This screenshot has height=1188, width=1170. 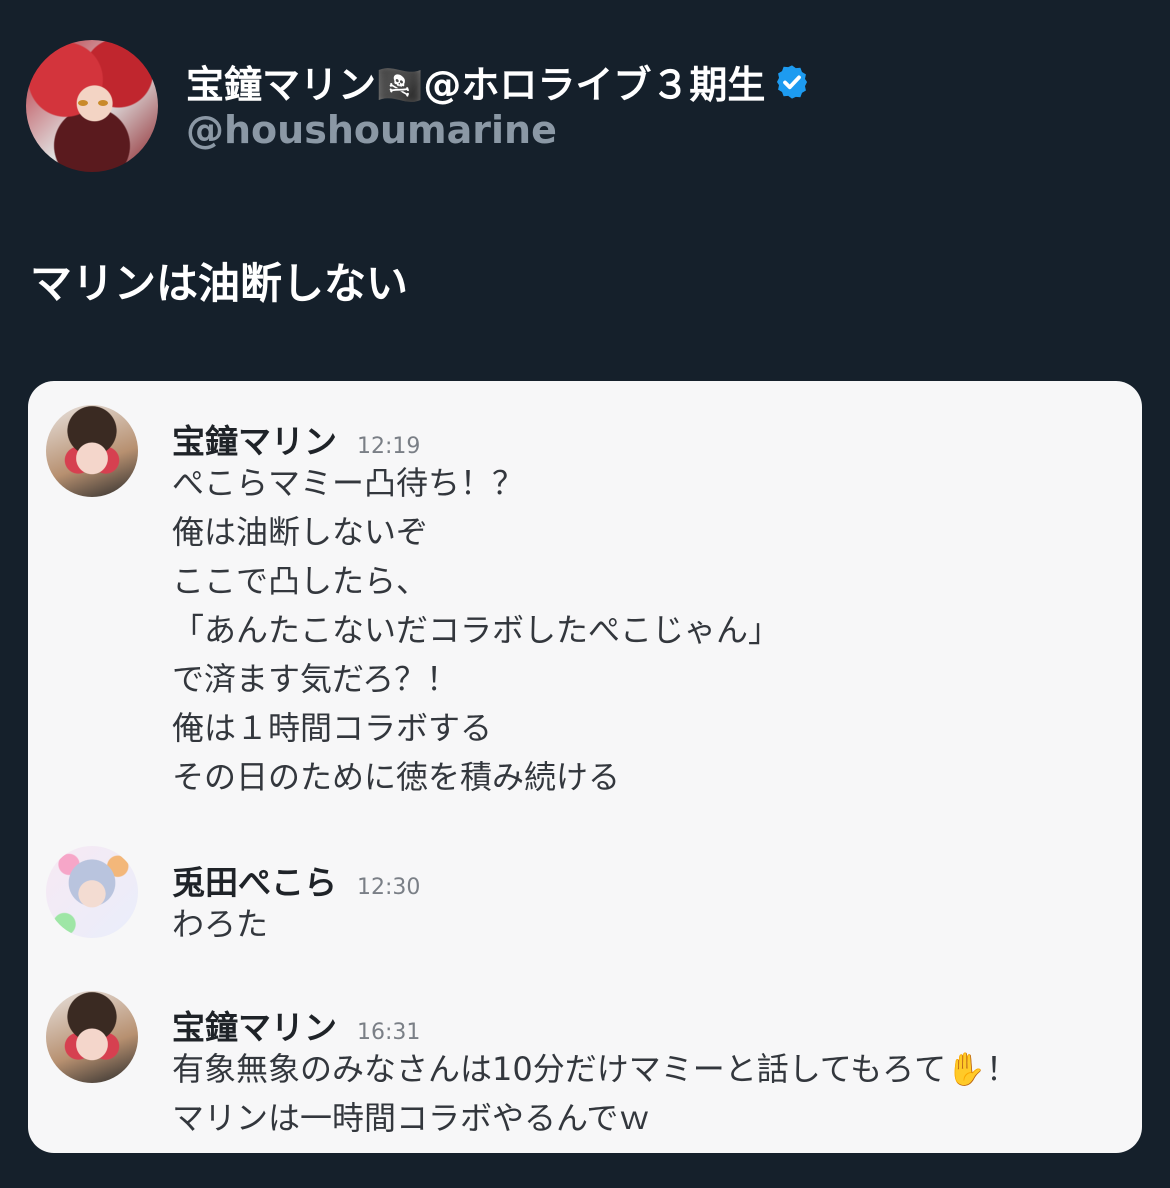 What do you see at coordinates (300, 581) in the screenshot?
I see `message-line: ここで凸したら、` at bounding box center [300, 581].